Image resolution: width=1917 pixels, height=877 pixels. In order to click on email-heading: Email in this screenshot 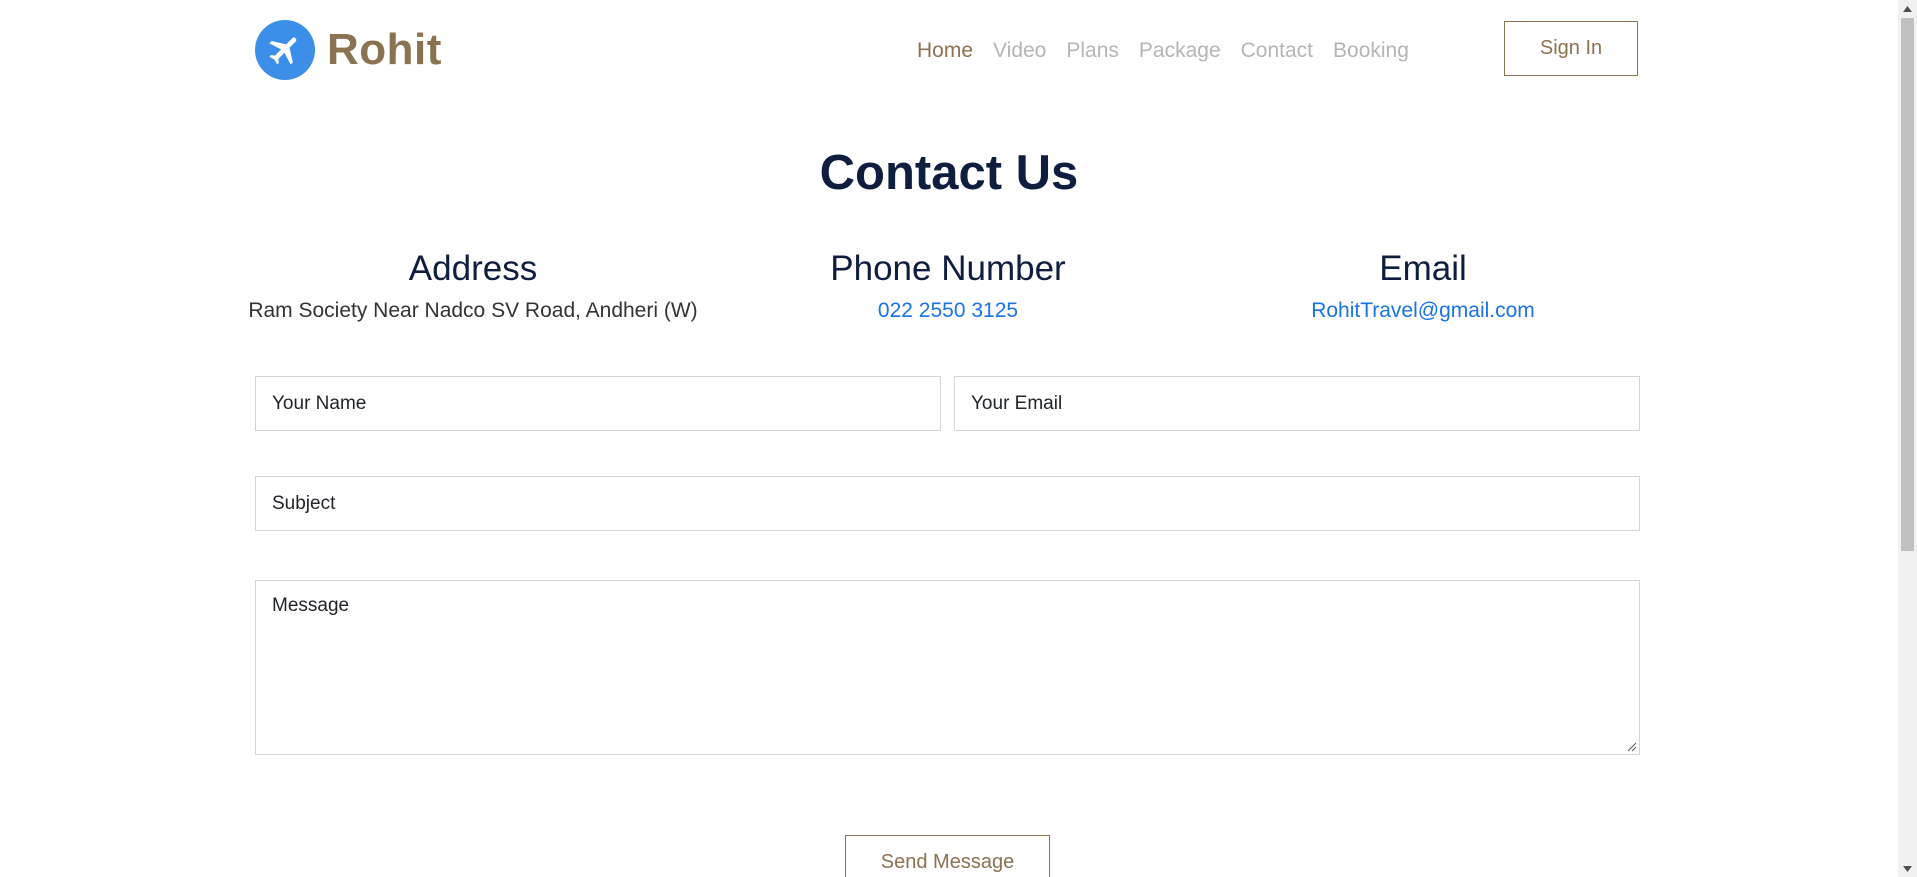, I will do `click(1423, 268)`.